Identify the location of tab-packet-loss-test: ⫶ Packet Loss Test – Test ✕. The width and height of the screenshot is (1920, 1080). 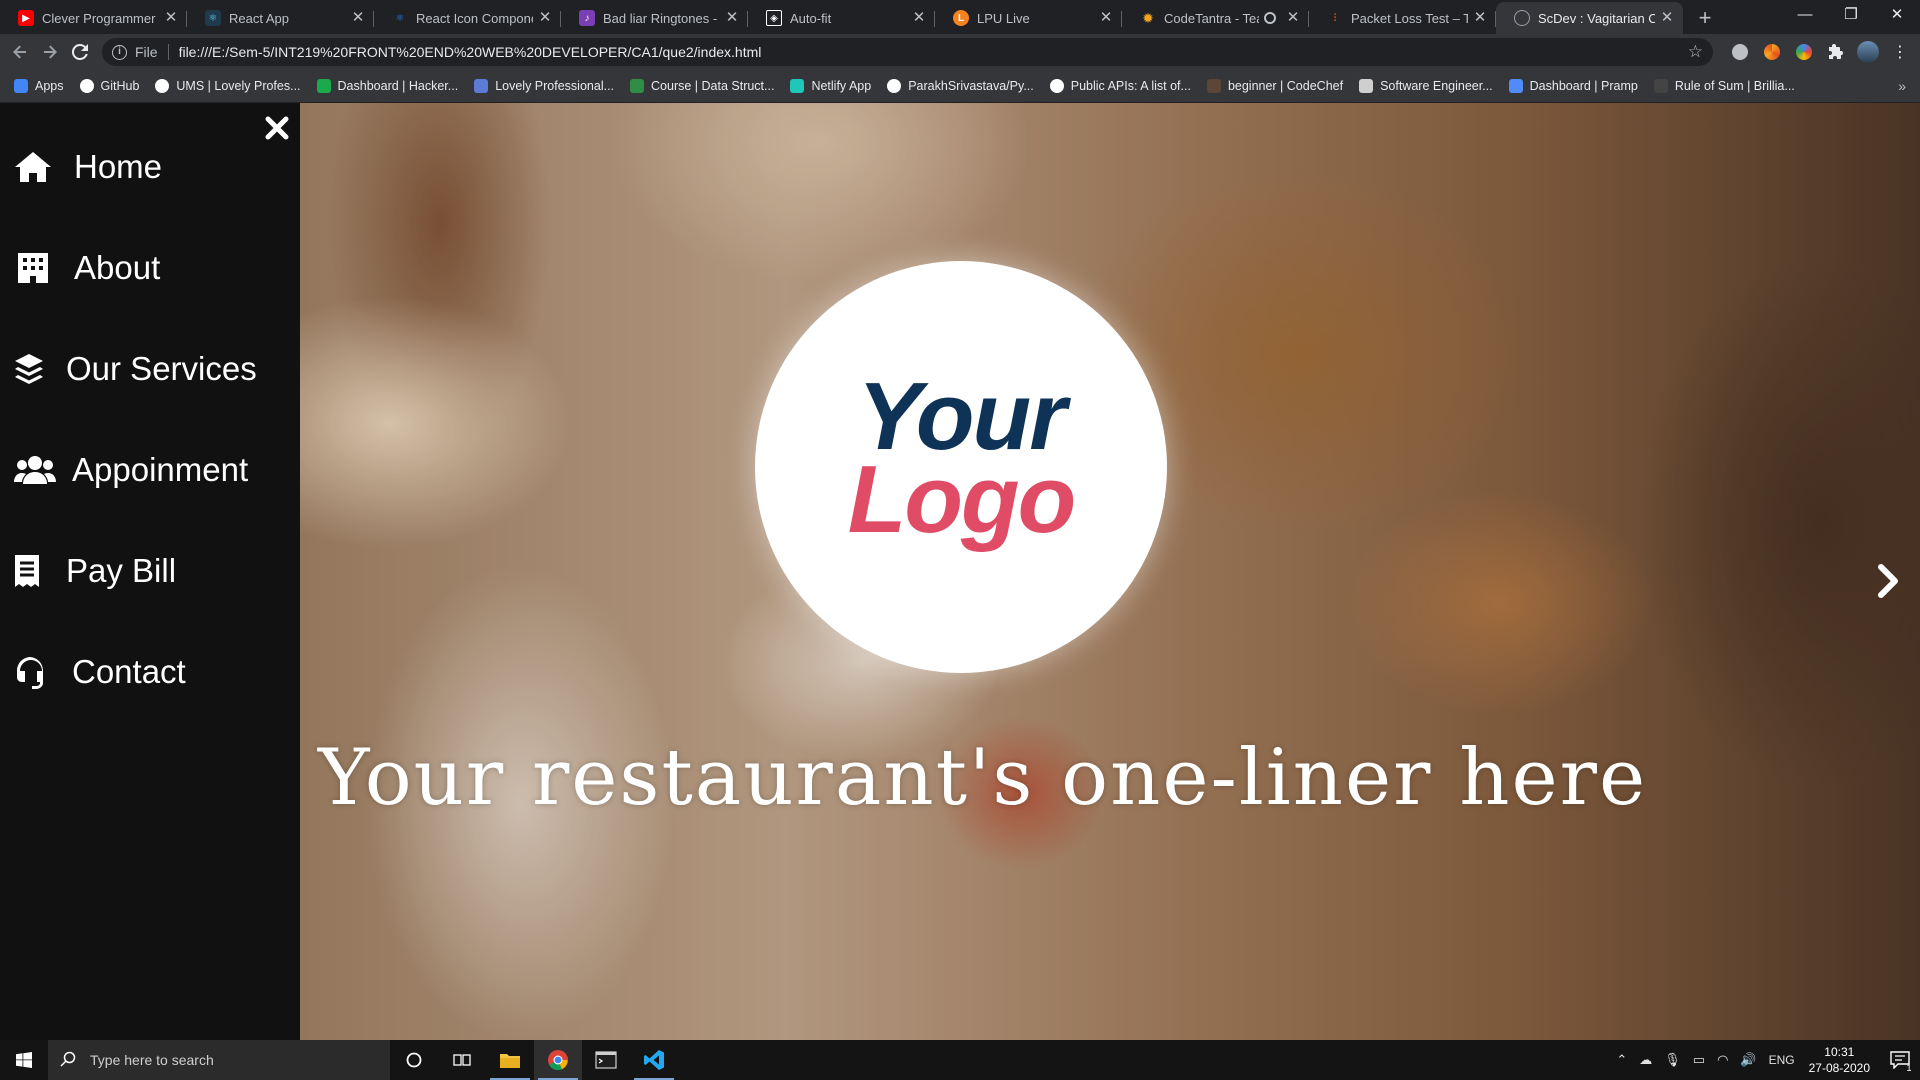
(1402, 18).